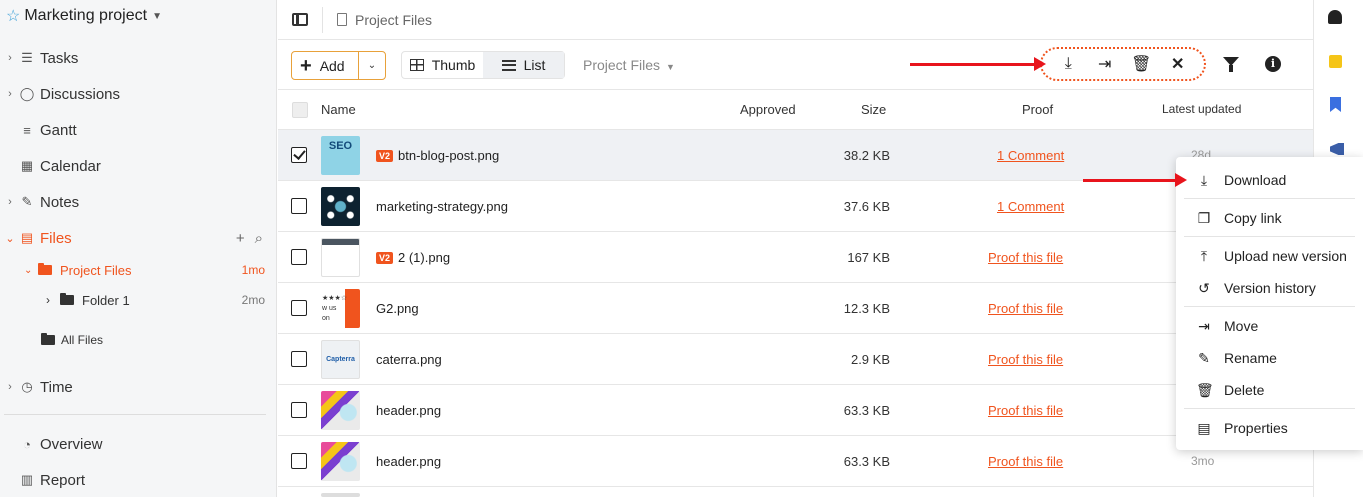 The width and height of the screenshot is (1363, 497). Describe the element at coordinates (1204, 217) in the screenshot. I see `copy-icon: ❐` at that location.